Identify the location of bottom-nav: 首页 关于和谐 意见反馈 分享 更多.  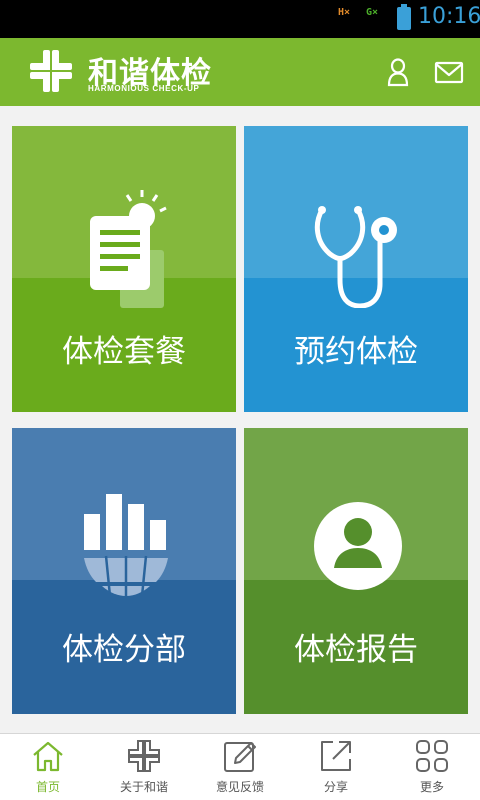
(240, 766).